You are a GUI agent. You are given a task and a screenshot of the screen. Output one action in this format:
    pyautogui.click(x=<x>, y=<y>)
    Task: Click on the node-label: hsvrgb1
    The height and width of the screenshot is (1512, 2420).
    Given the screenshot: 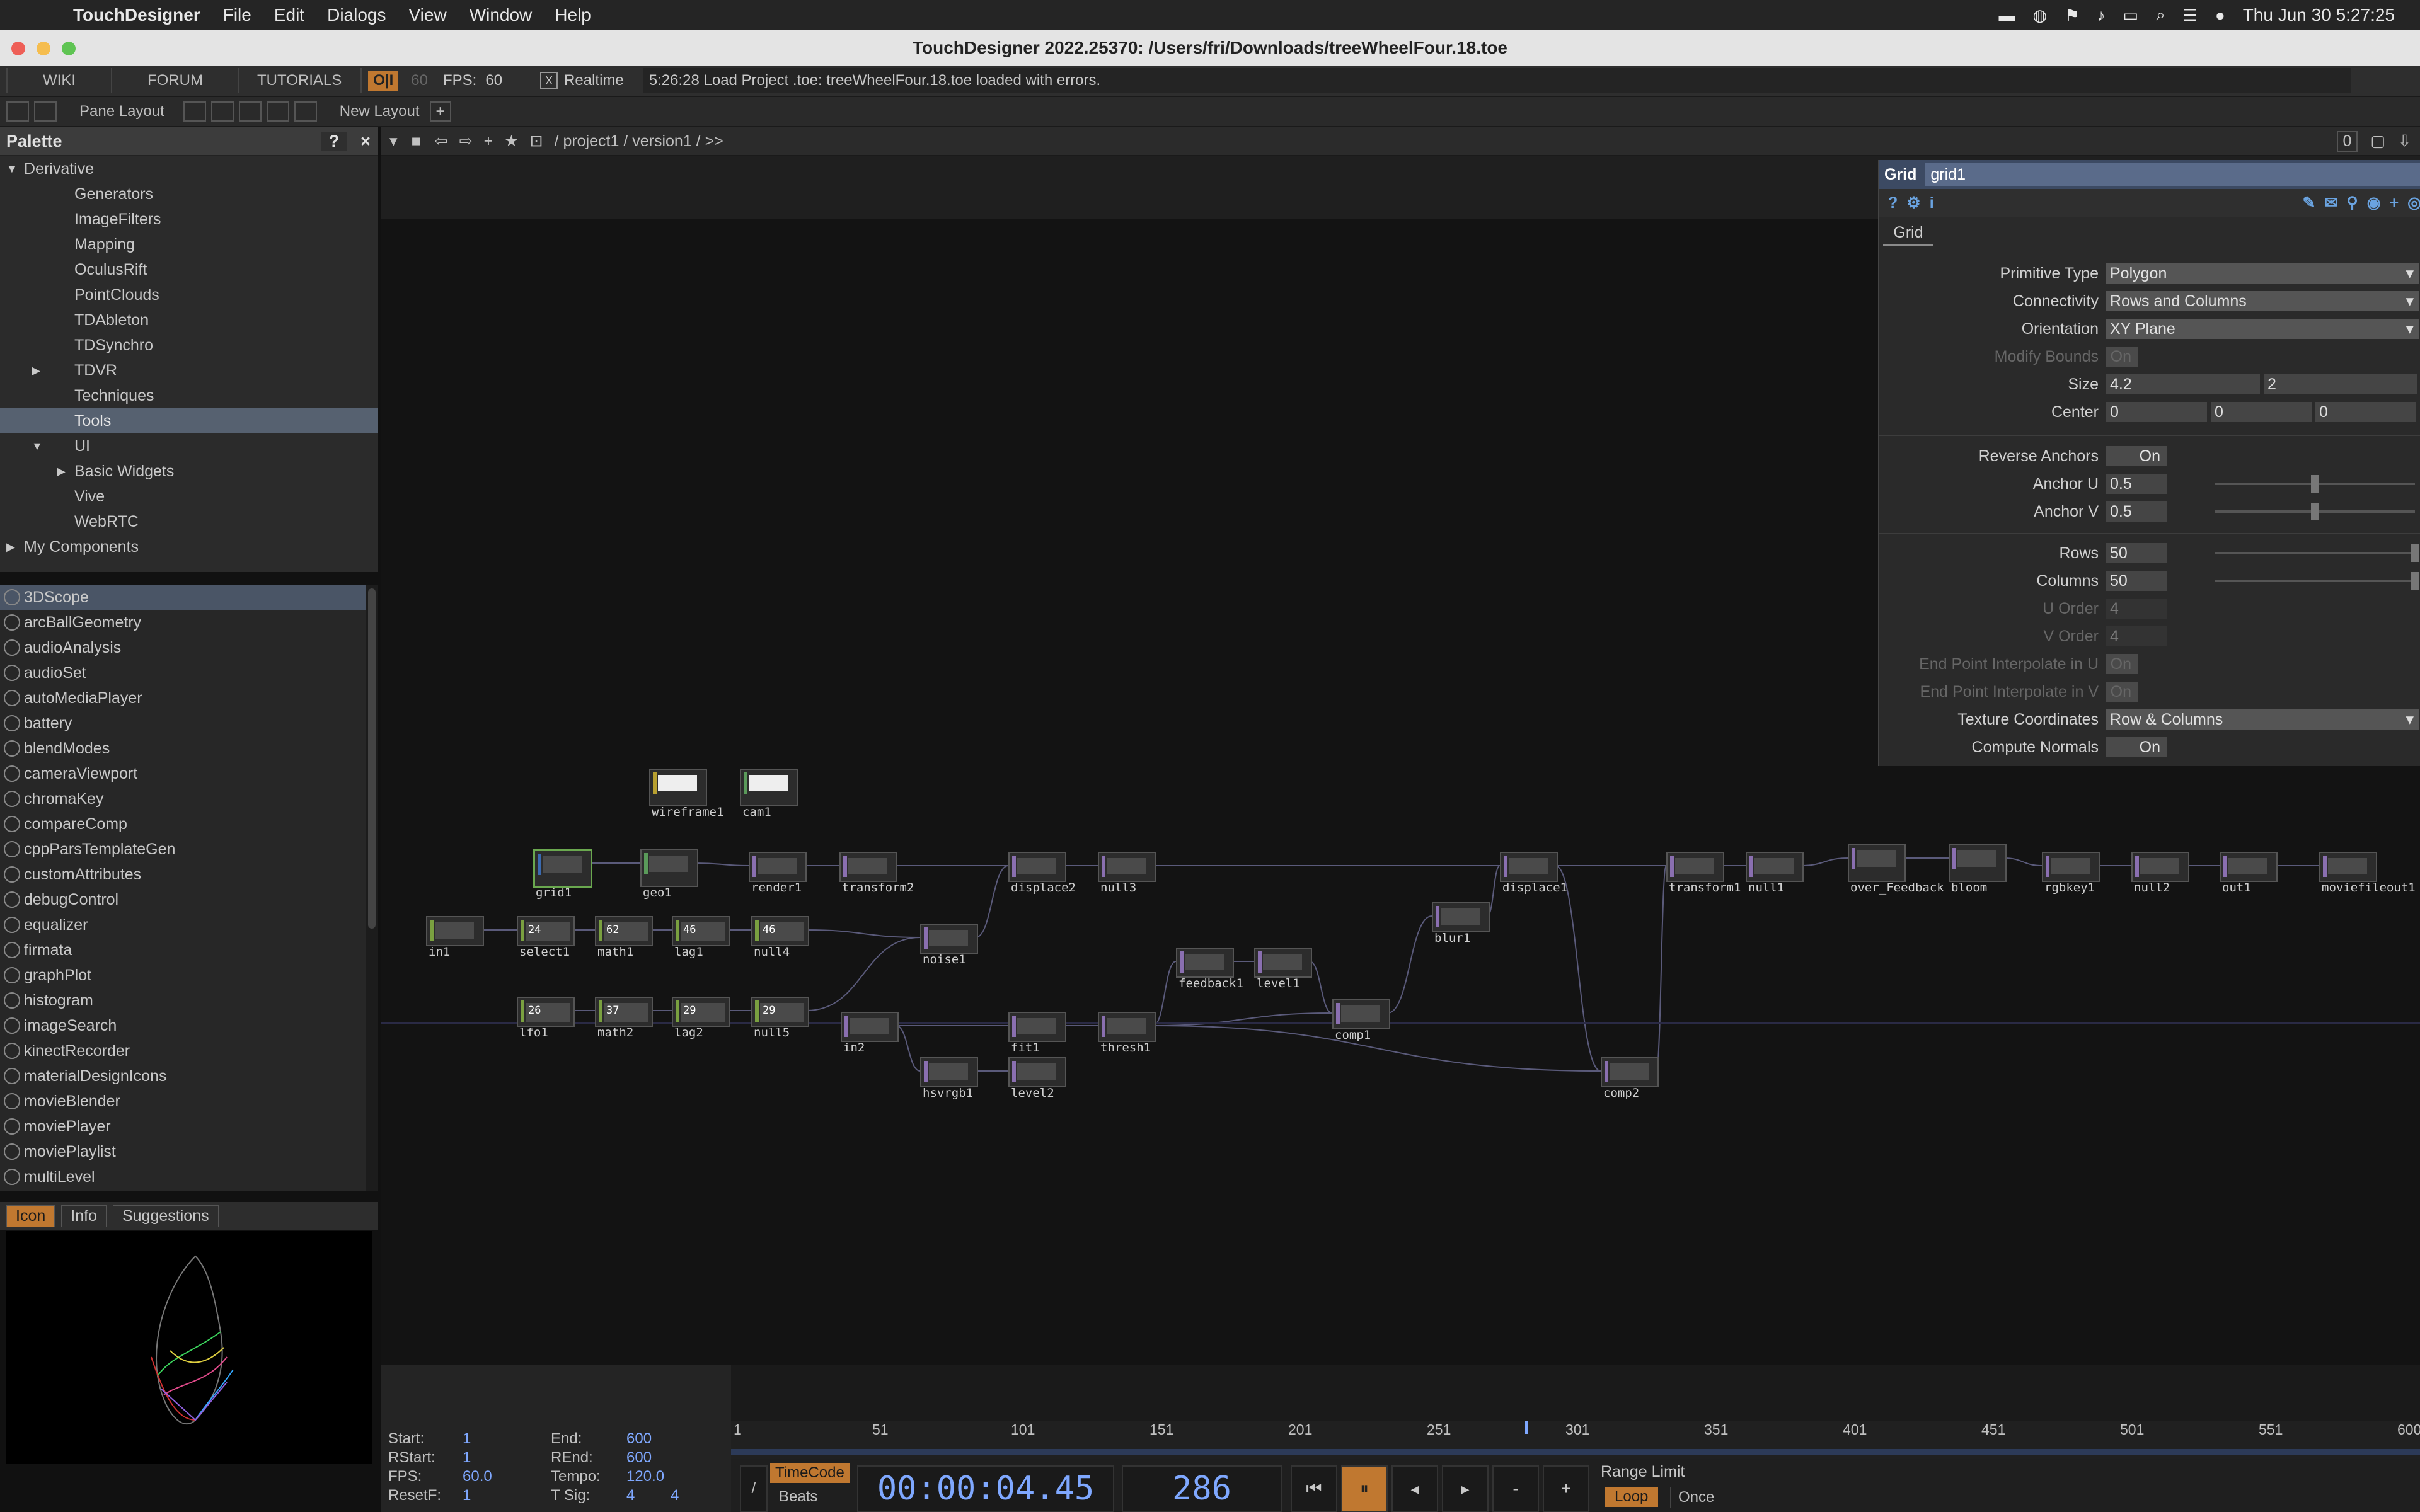 What is the action you would take?
    pyautogui.click(x=948, y=1093)
    